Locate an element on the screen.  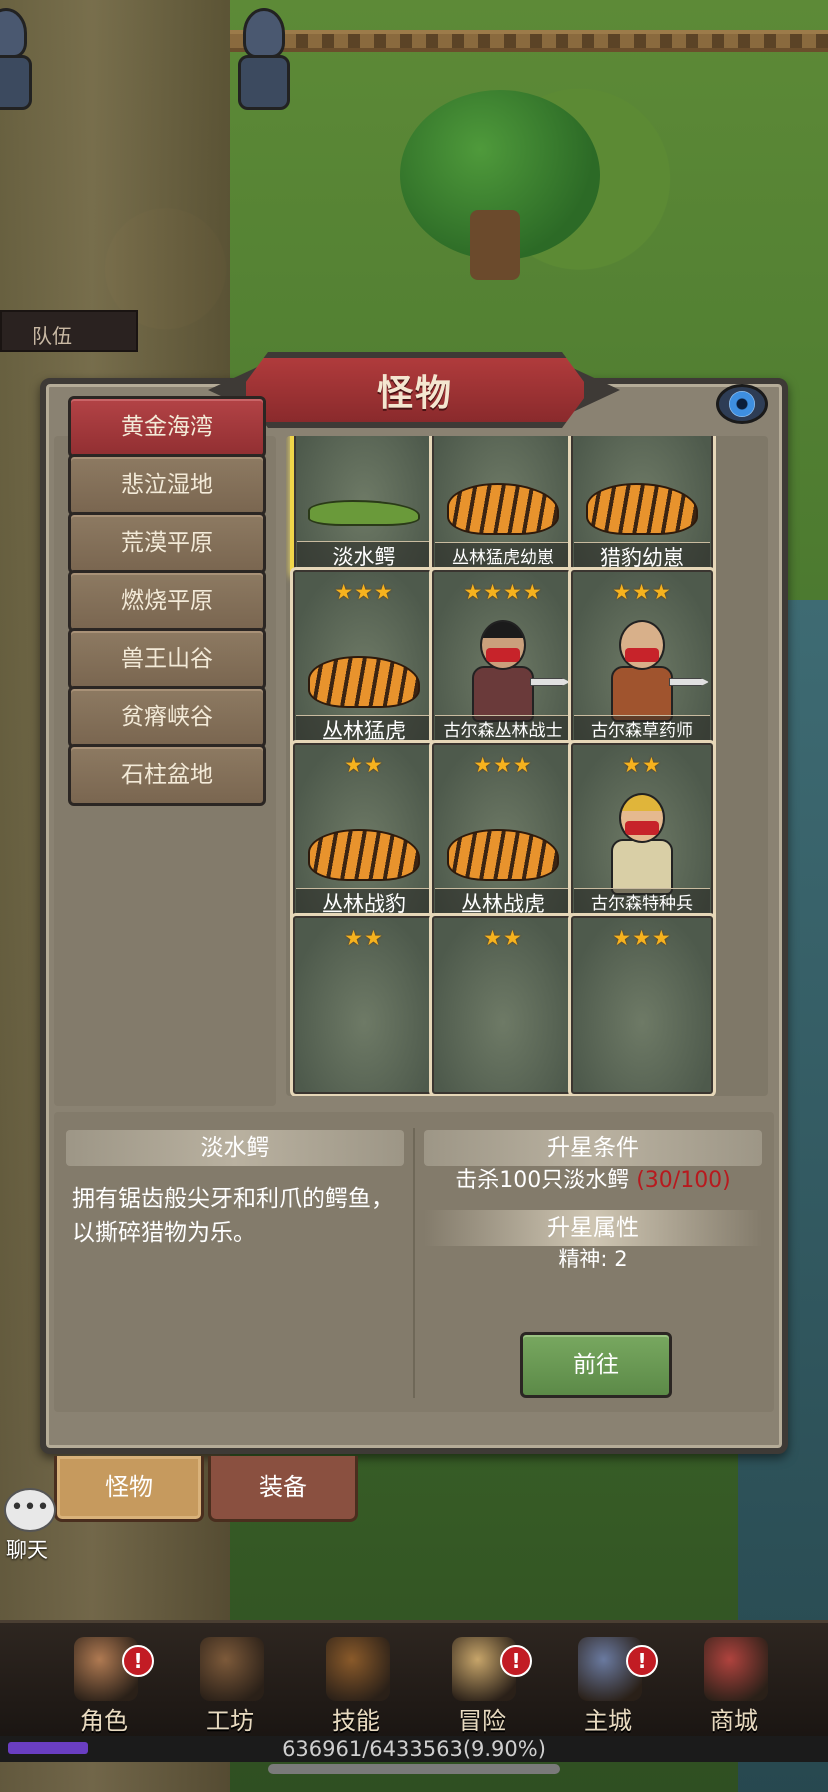
nav-item: ! 主城 is located at coordinates (608, 1682).